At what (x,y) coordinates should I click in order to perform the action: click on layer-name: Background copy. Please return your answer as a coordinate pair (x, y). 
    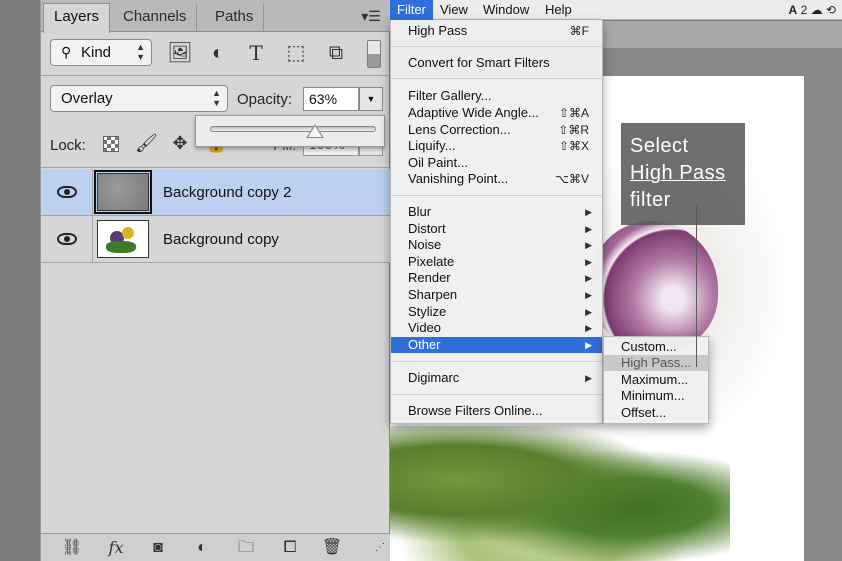
    Looking at the image, I should click on (221, 239).